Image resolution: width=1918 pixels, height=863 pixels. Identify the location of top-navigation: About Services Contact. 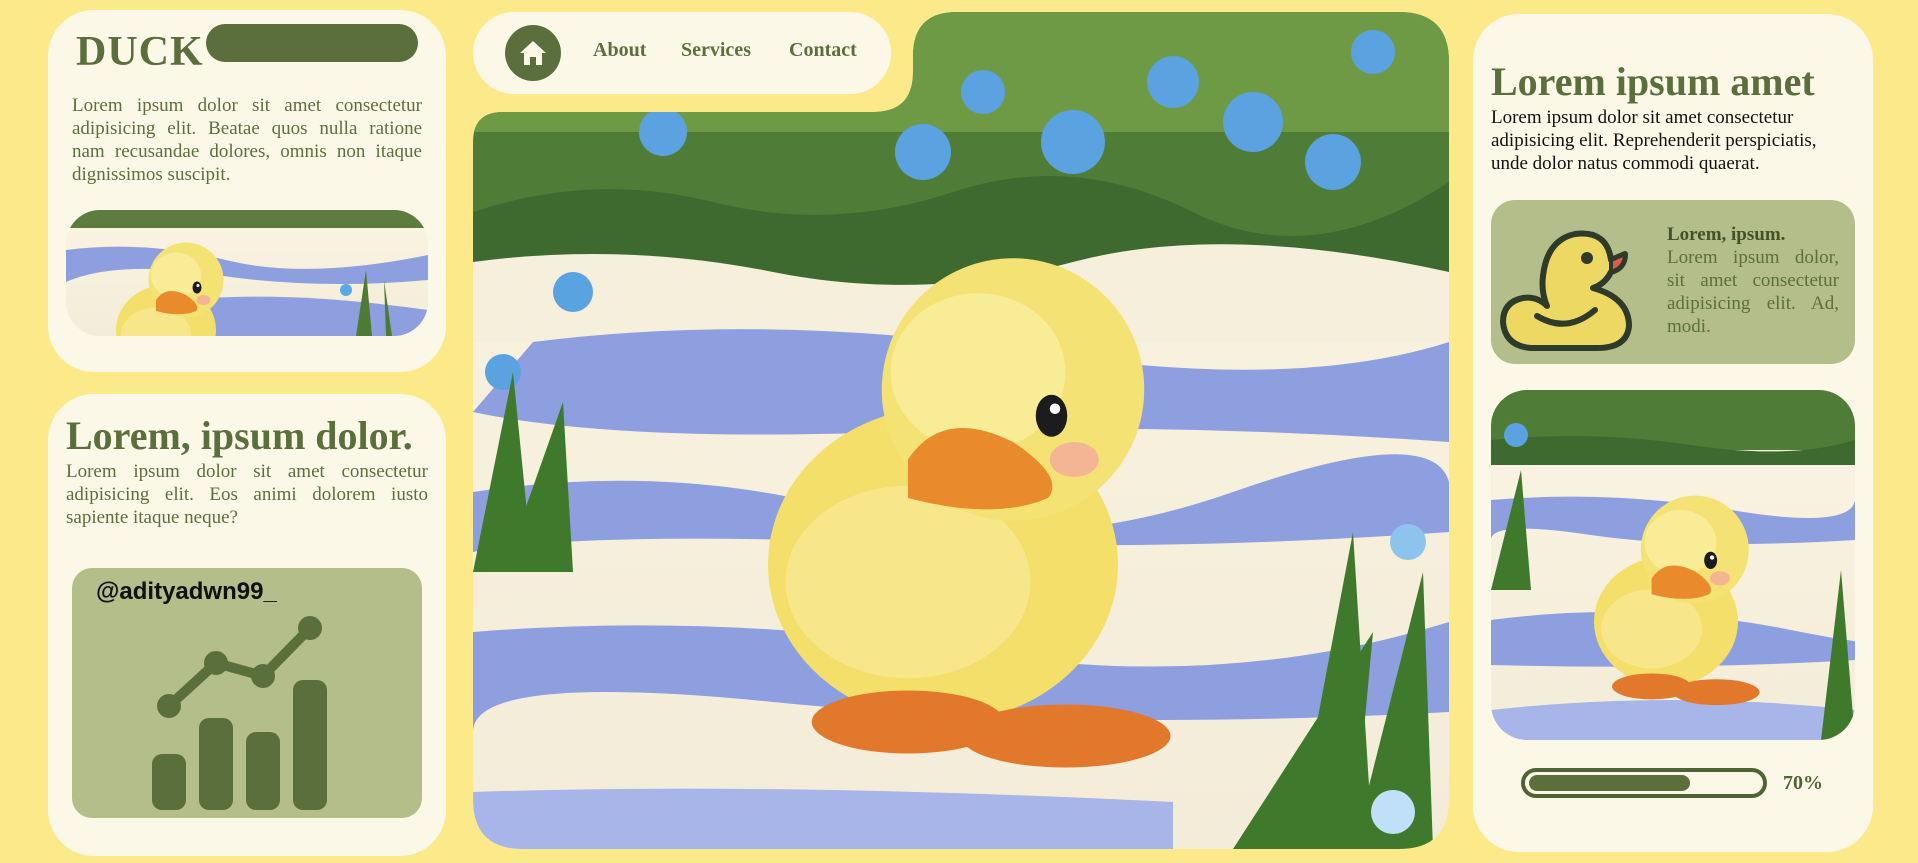
(682, 53).